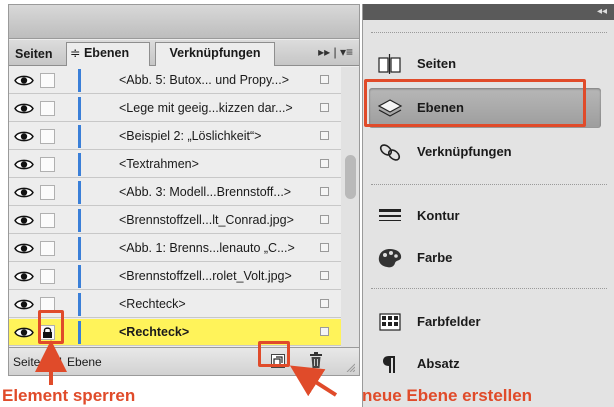  I want to click on annotation-new-layer-label: neue Ebene erstellen, so click(447, 395).